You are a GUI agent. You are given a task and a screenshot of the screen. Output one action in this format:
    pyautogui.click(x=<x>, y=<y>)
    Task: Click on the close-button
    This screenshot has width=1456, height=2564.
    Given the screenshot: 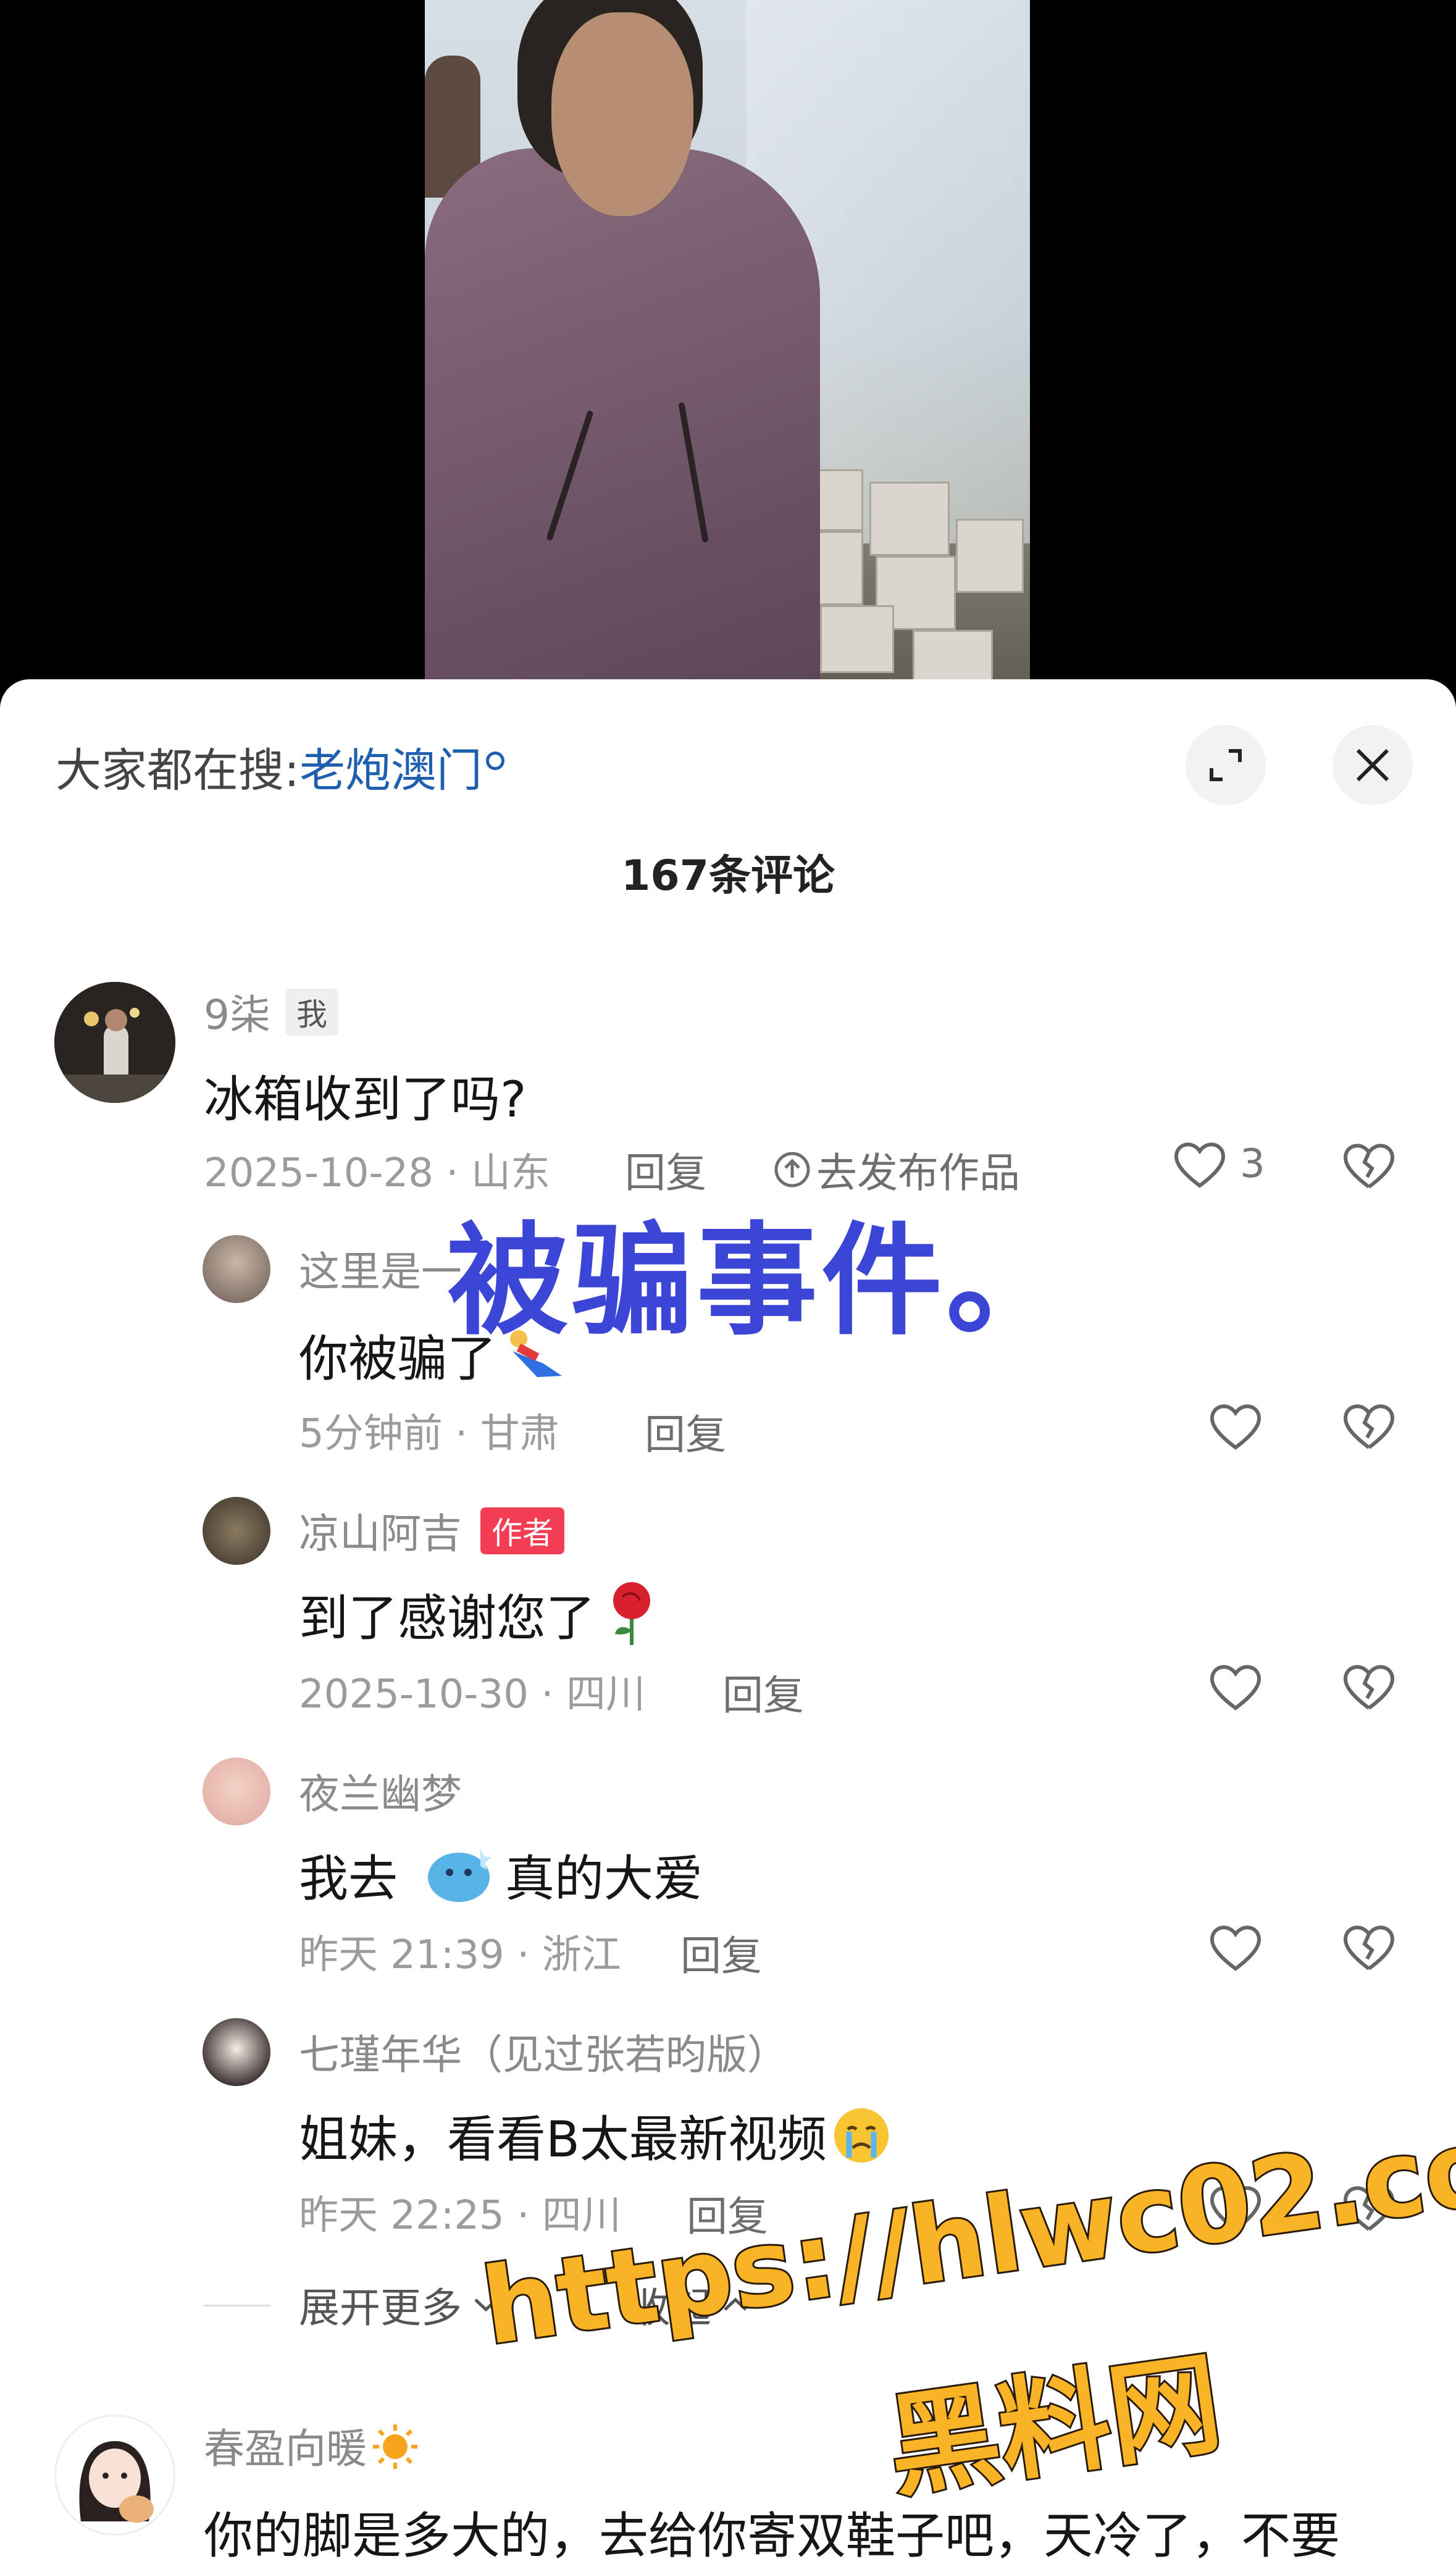 What is the action you would take?
    pyautogui.click(x=1373, y=765)
    